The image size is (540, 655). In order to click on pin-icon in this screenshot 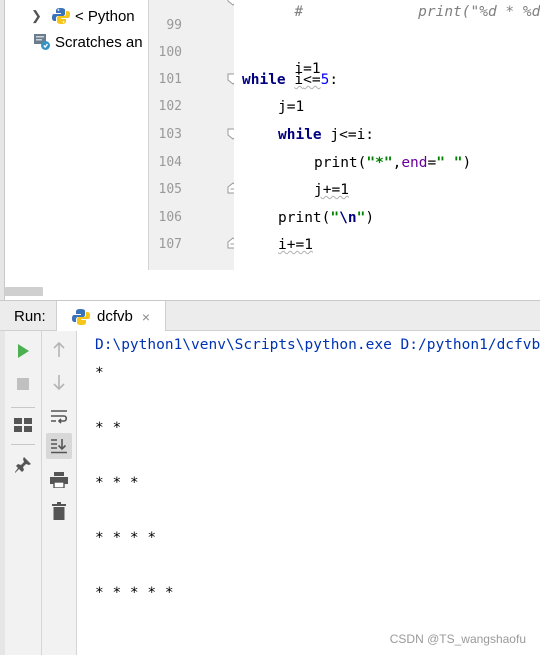, I will do `click(23, 465)`.